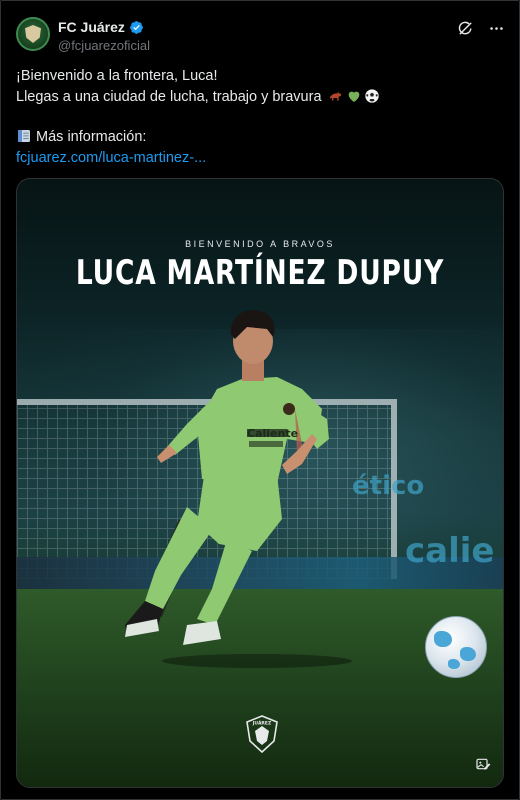 The width and height of the screenshot is (520, 800). Describe the element at coordinates (335, 96) in the screenshot. I see `horse-emoji-icon` at that location.